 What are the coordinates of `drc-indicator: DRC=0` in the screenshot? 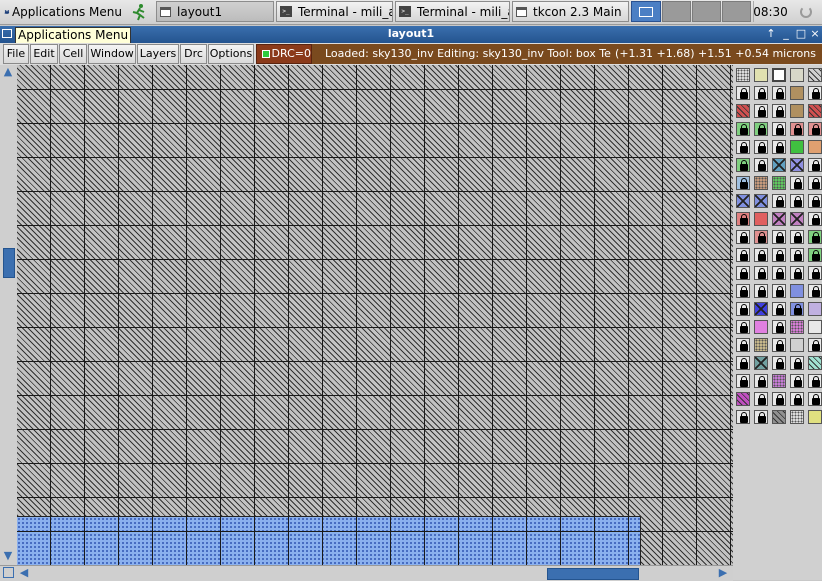 It's located at (284, 54).